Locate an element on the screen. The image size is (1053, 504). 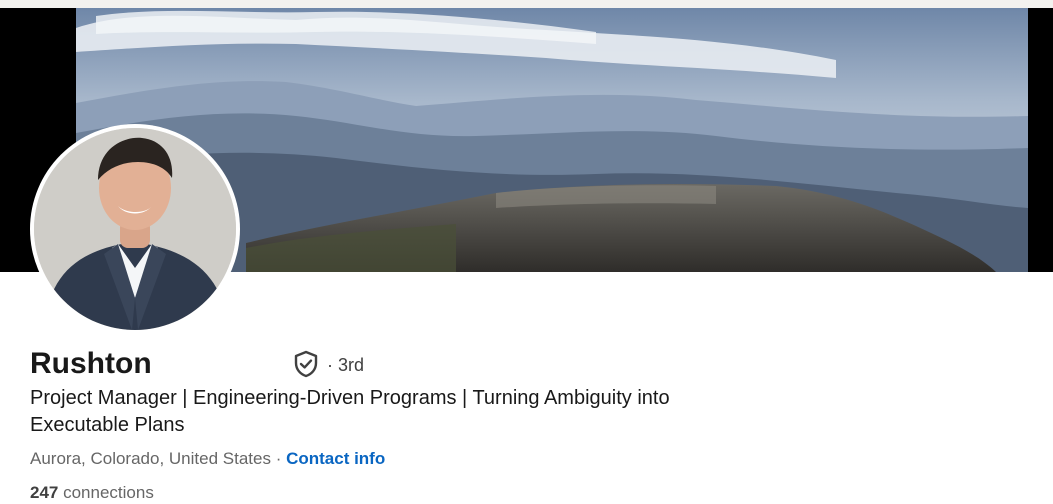
connections-line: 247 connections is located at coordinates (92, 493).